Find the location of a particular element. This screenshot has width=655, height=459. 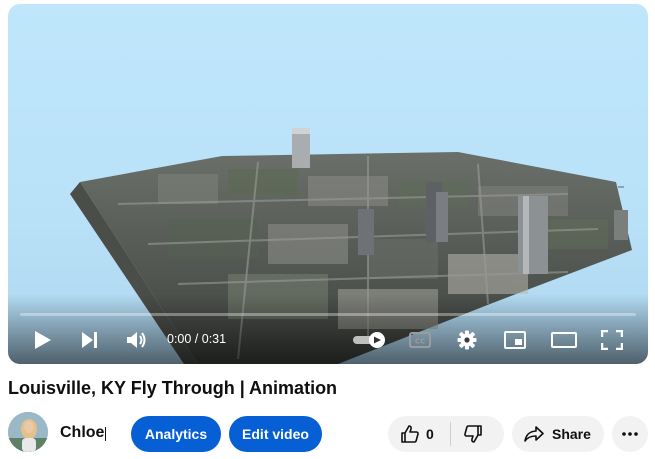

settings-icon is located at coordinates (467, 340).